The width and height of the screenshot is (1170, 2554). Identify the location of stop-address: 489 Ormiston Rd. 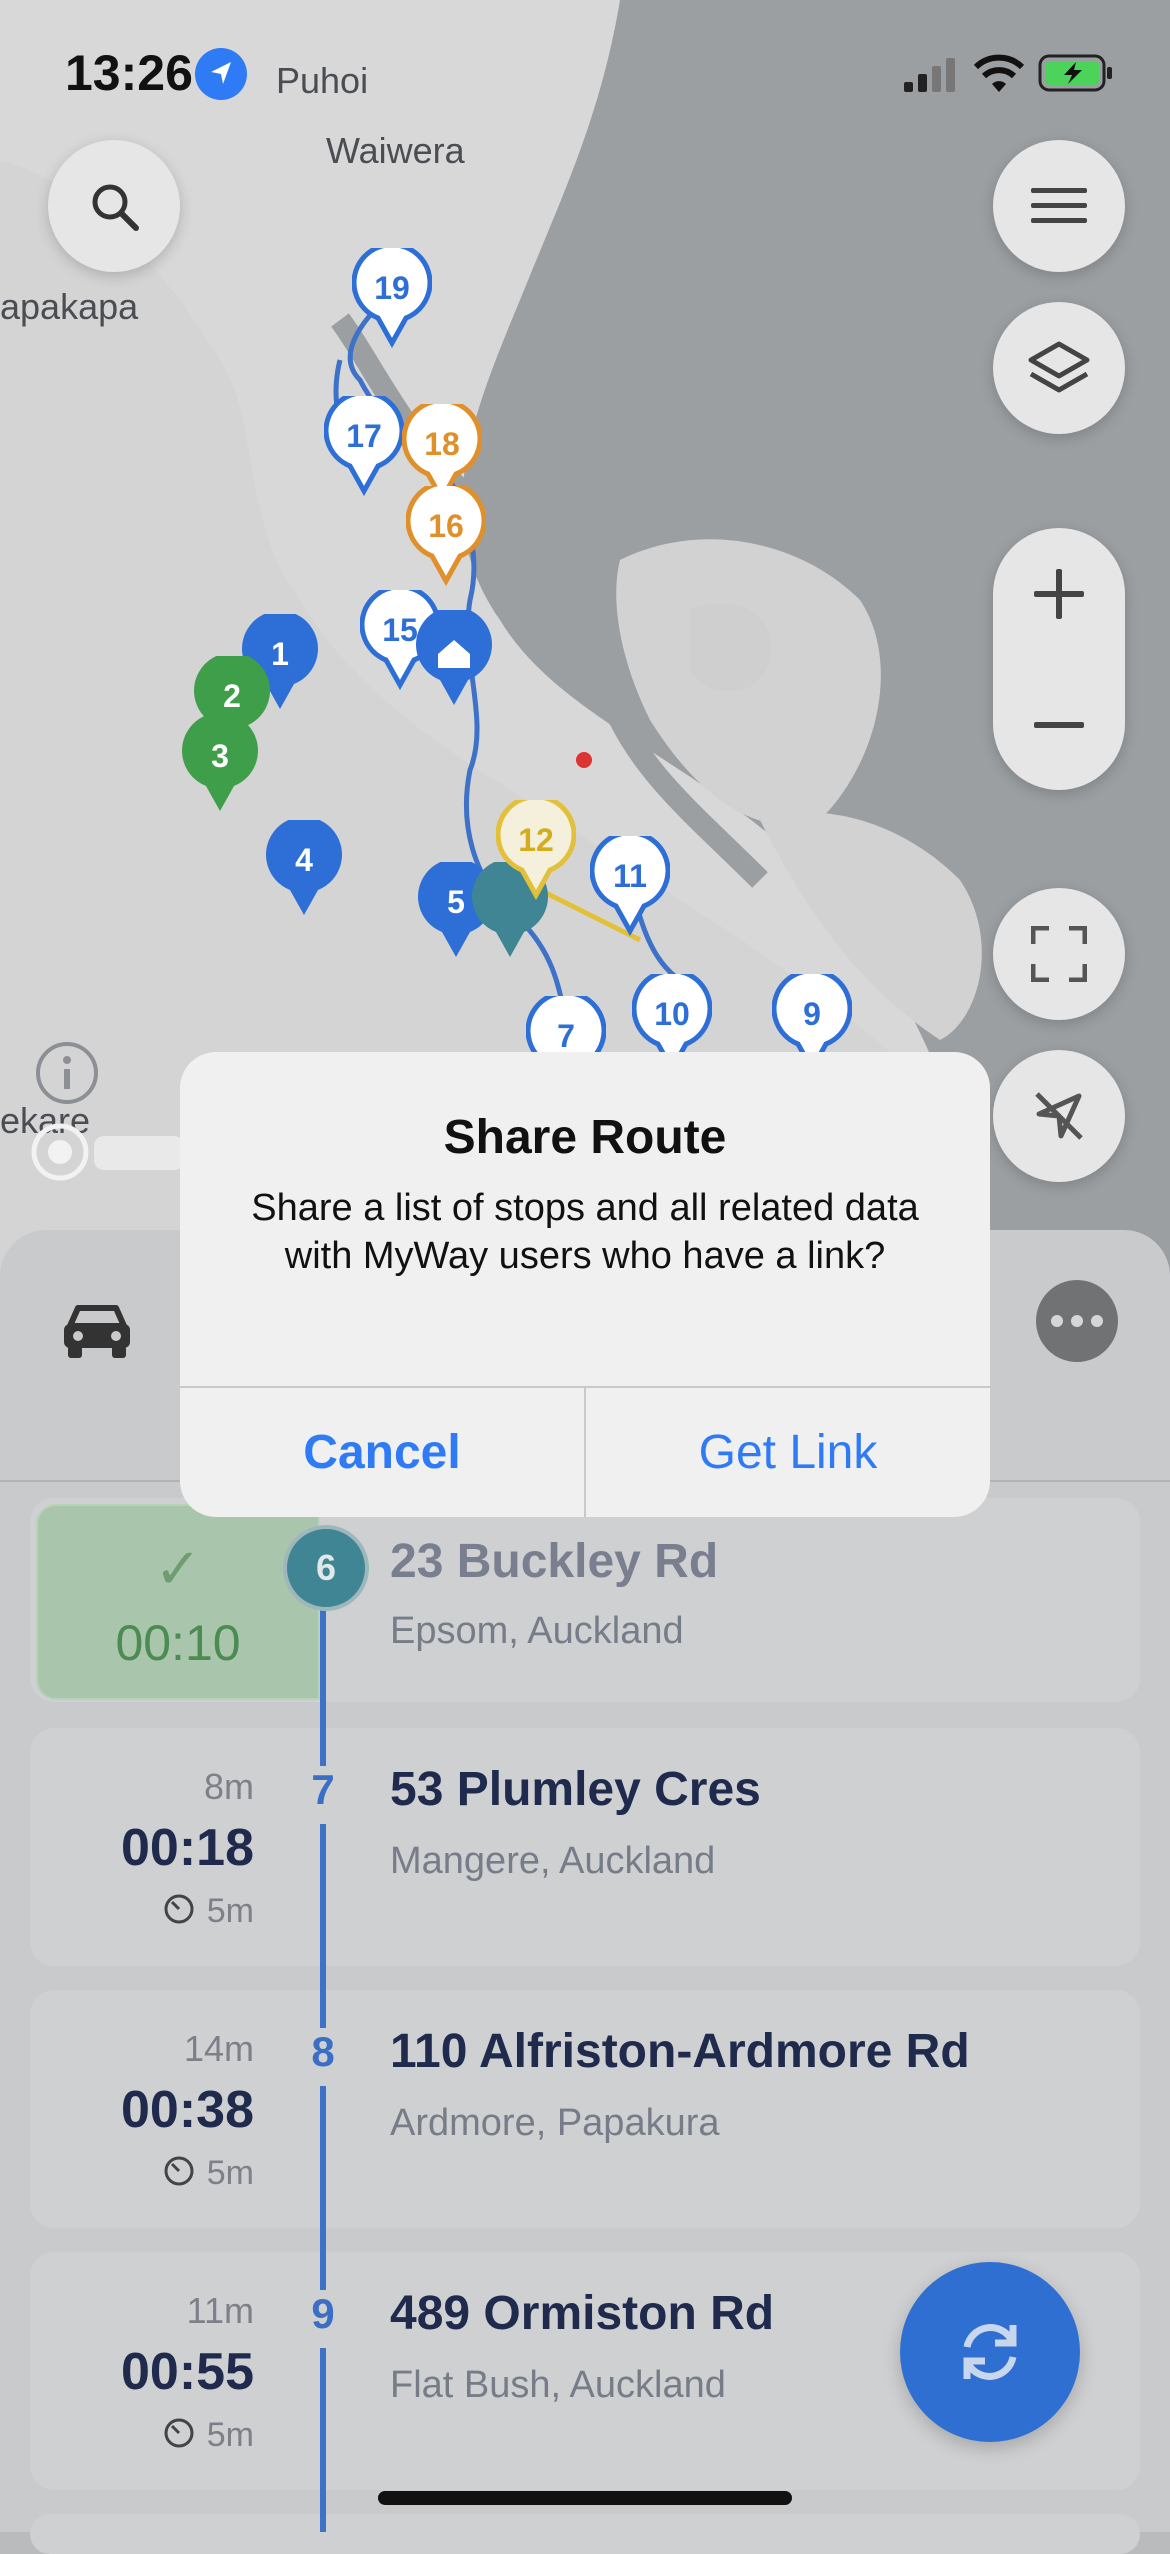
(582, 2313).